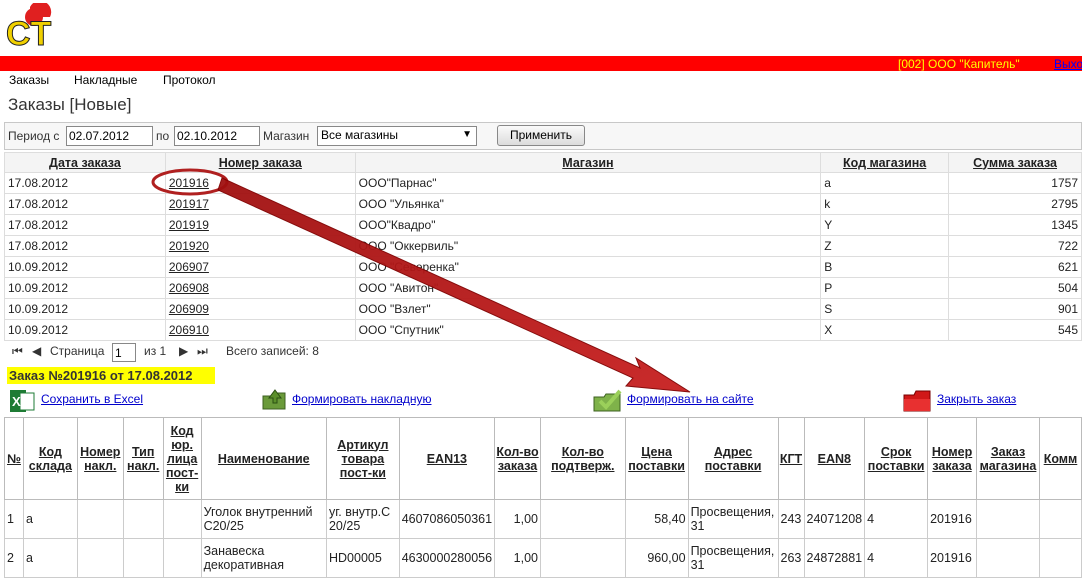  I want to click on col-order-number: Номер заказа, so click(260, 162).